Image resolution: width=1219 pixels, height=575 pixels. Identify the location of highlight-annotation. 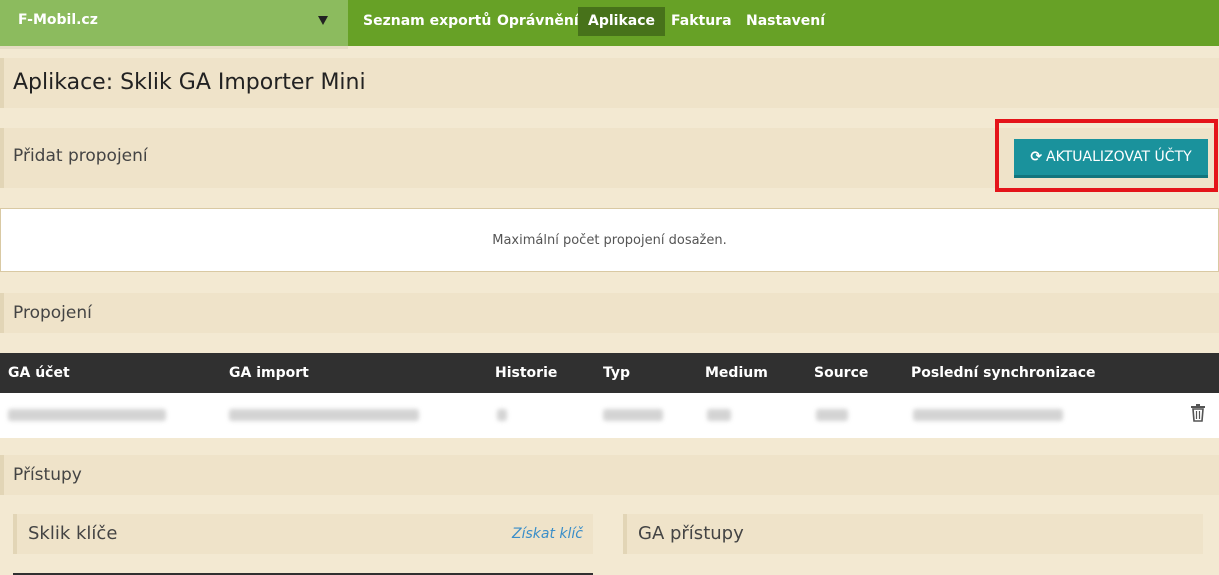
(1106, 155).